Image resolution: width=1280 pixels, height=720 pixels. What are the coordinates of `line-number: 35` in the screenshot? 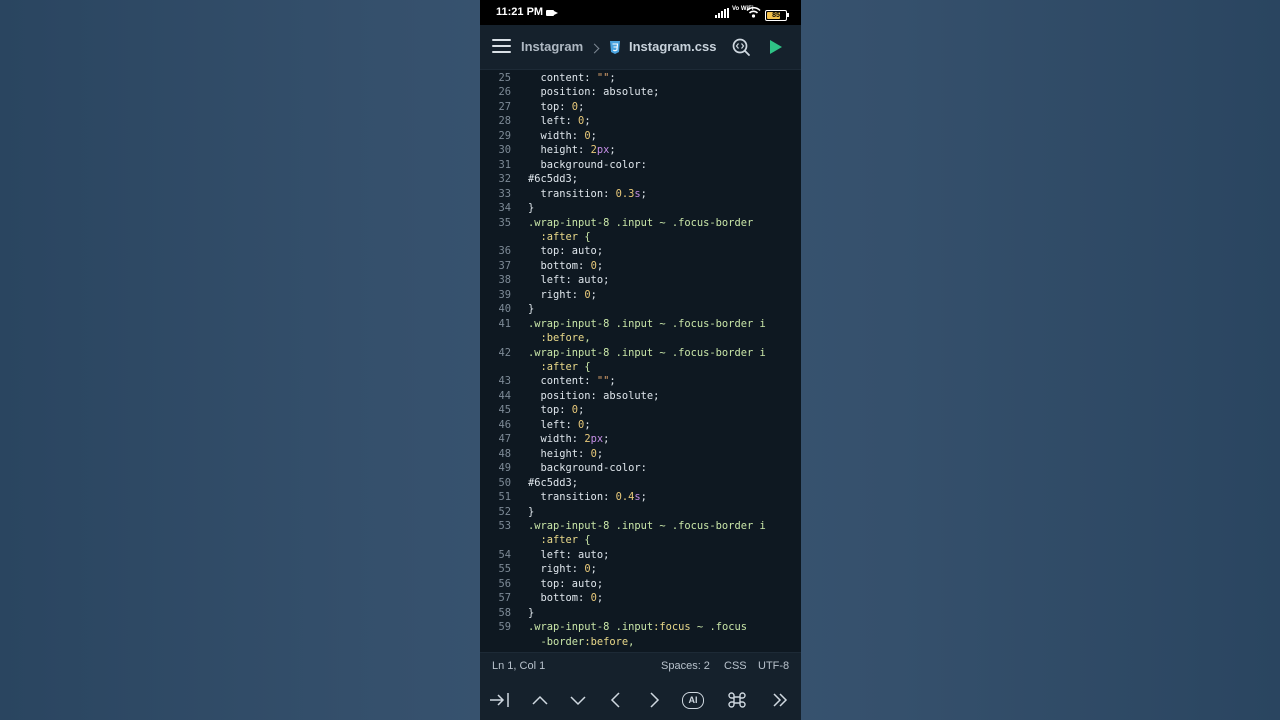 It's located at (504, 222).